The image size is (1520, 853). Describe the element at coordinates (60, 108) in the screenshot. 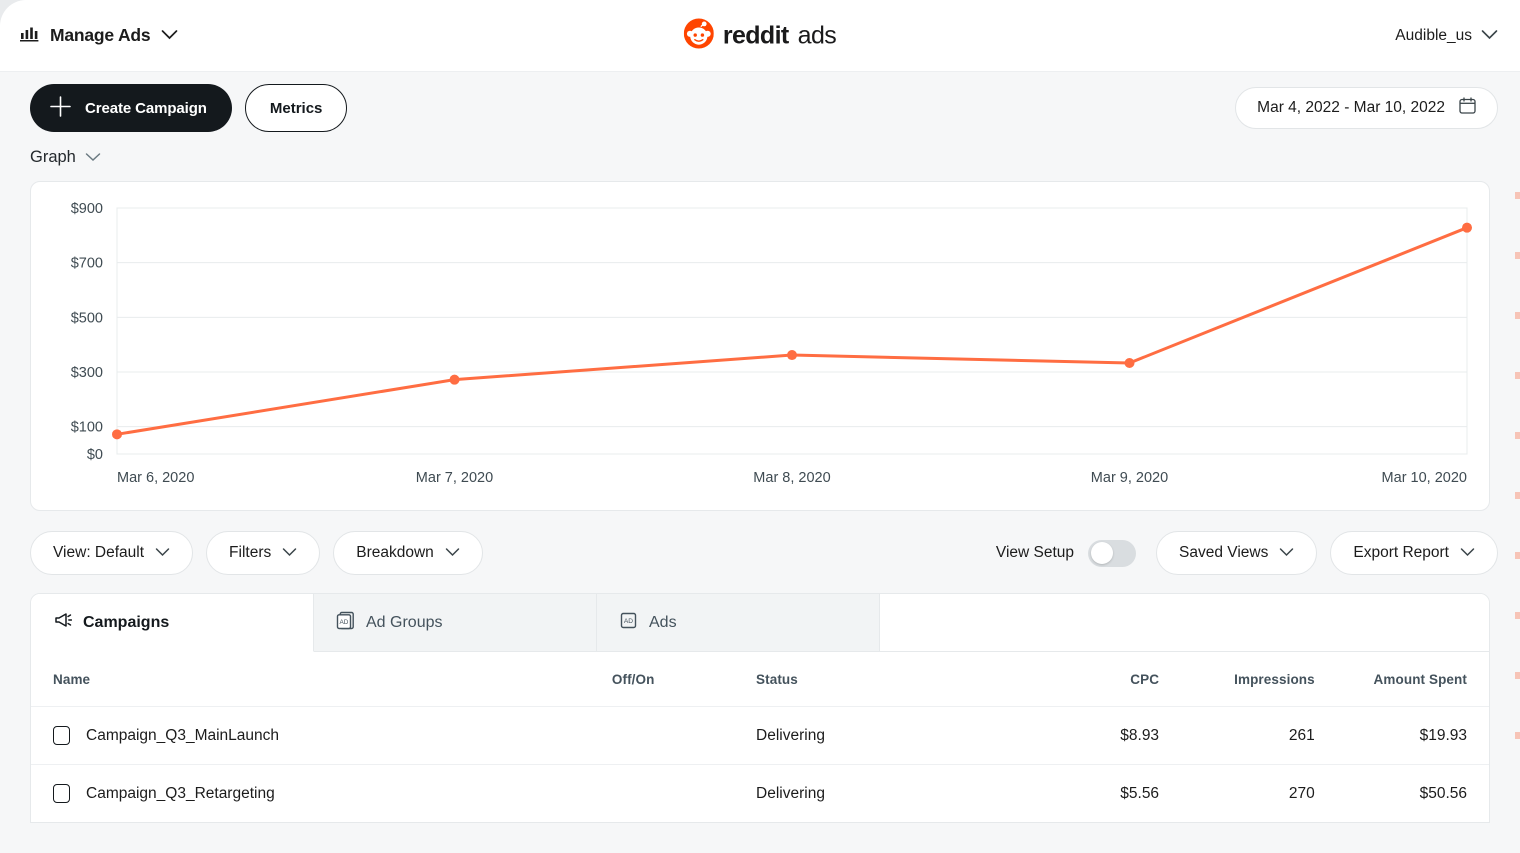

I see `plus-icon` at that location.